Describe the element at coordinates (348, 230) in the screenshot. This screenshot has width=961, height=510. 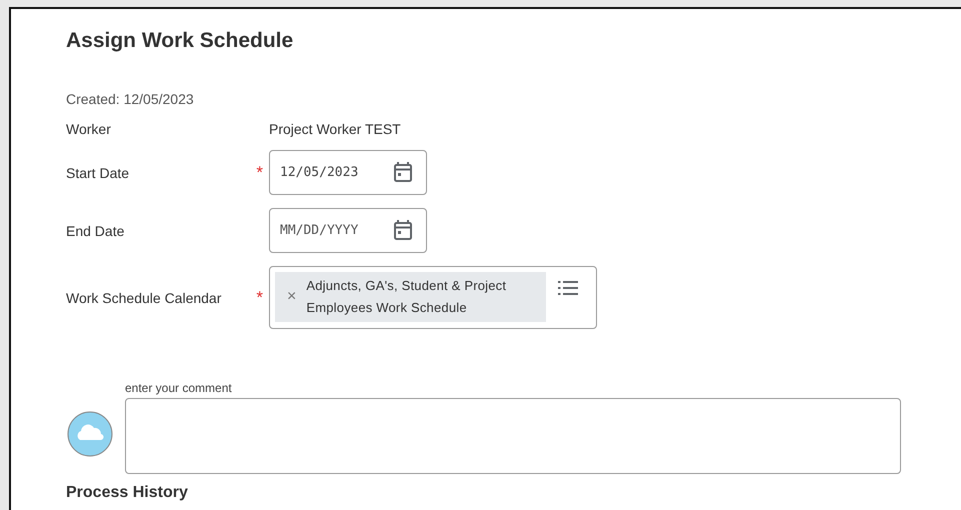
I see `date-field: MM/DD/YYYY` at that location.